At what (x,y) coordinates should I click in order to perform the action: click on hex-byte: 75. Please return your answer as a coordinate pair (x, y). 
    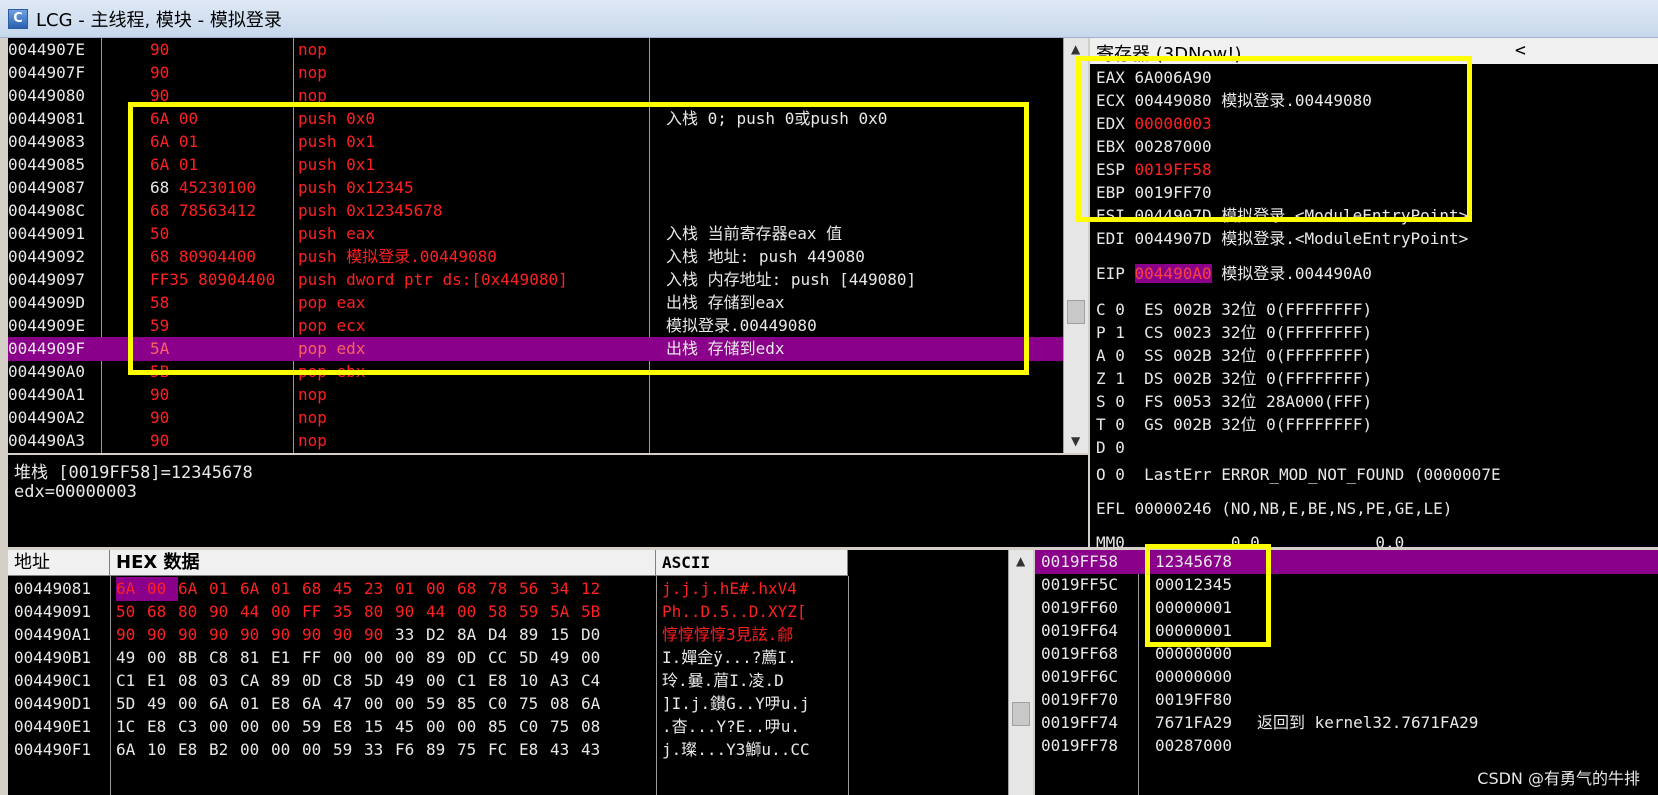
    Looking at the image, I should click on (534, 704).